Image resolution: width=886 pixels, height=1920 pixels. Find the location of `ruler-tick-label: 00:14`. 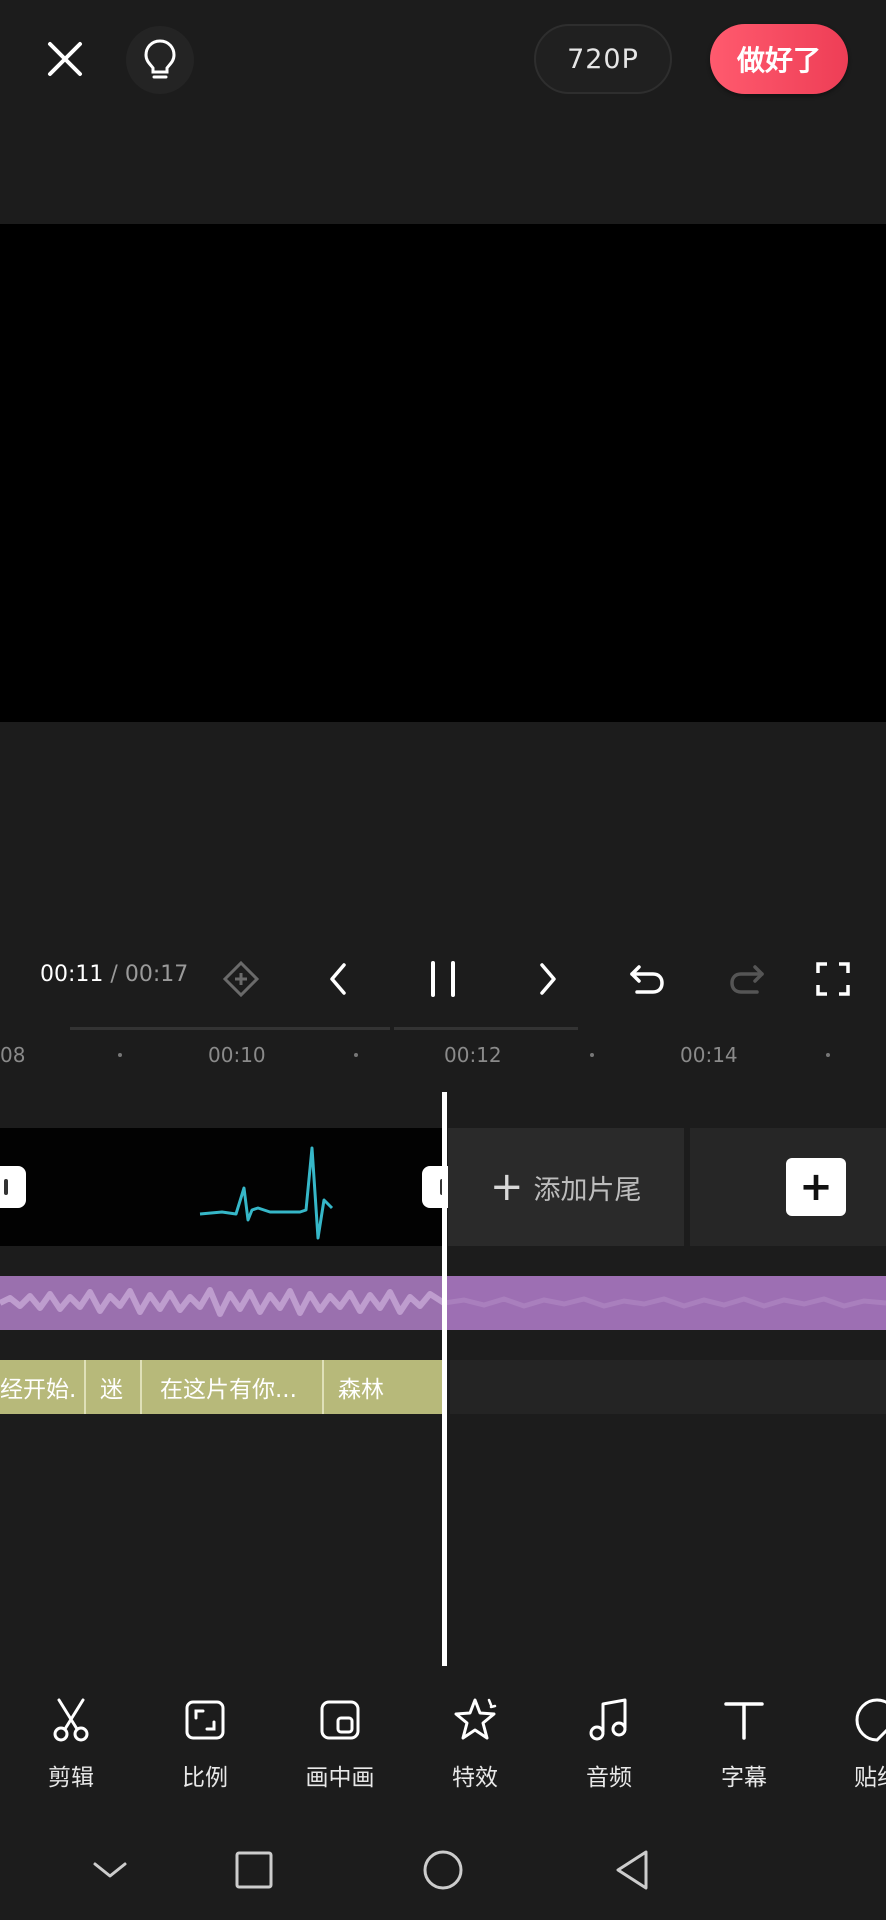

ruler-tick-label: 00:14 is located at coordinates (709, 1055).